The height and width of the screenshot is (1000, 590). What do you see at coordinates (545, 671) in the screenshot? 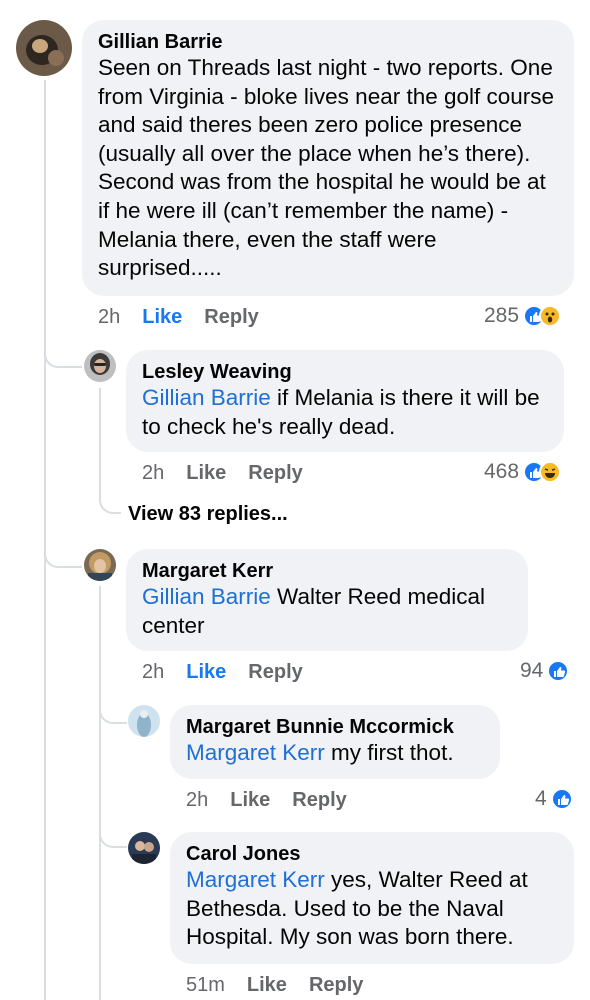
I see `reaction-summary: 94` at bounding box center [545, 671].